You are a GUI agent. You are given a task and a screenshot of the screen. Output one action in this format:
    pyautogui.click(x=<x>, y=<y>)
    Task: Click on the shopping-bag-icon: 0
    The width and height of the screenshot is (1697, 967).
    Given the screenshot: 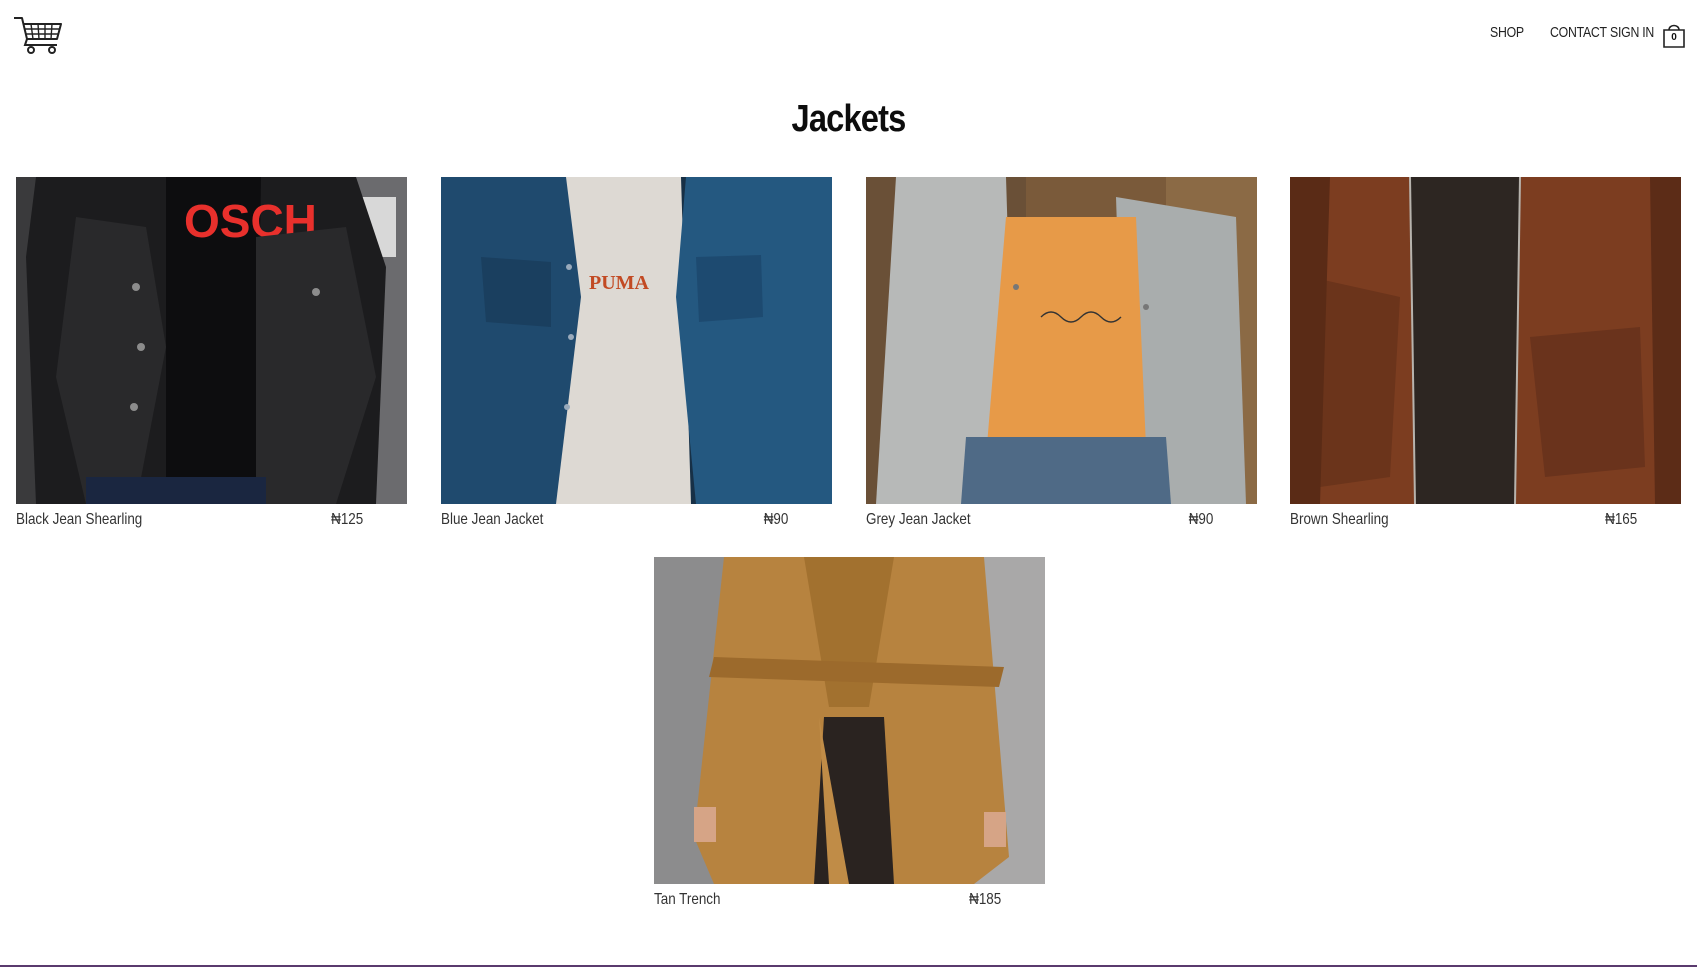 What is the action you would take?
    pyautogui.click(x=1674, y=35)
    